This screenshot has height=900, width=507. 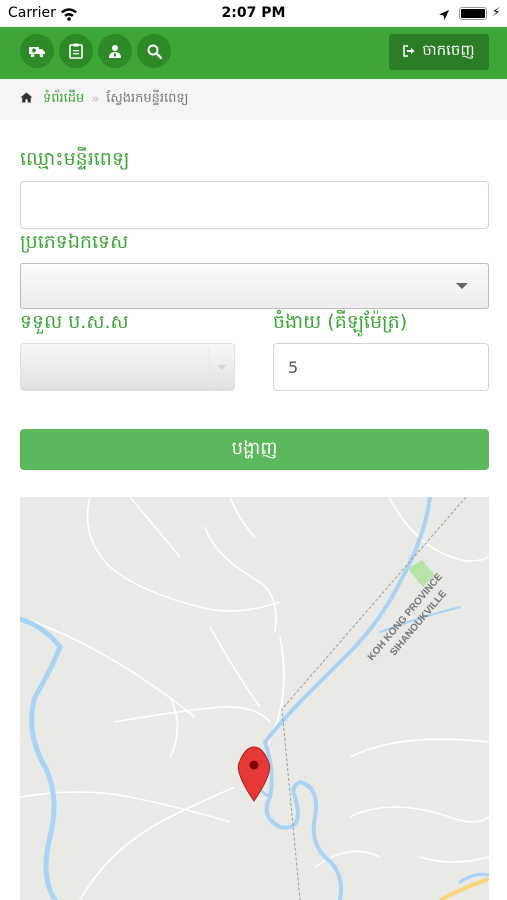 I want to click on doctor-icon, so click(x=115, y=51).